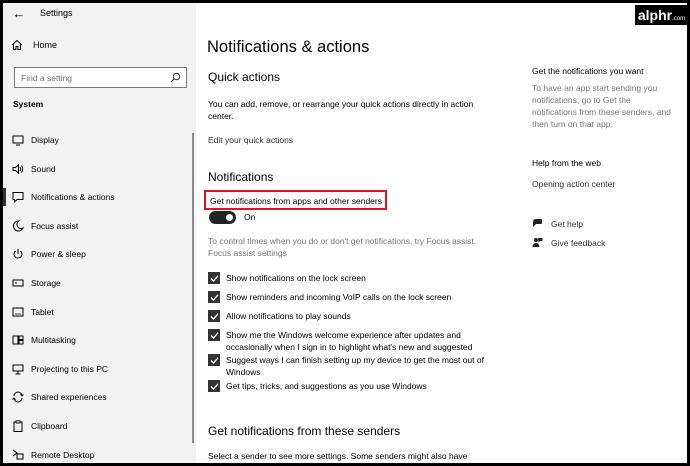 The image size is (690, 466). What do you see at coordinates (304, 431) in the screenshot?
I see `senders-heading: Get notifications from these senders` at bounding box center [304, 431].